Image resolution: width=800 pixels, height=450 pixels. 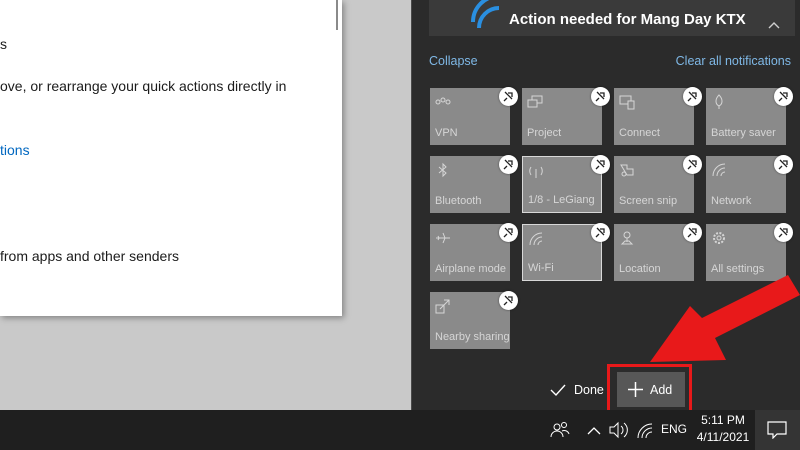 I want to click on action-center-button, so click(x=777, y=430).